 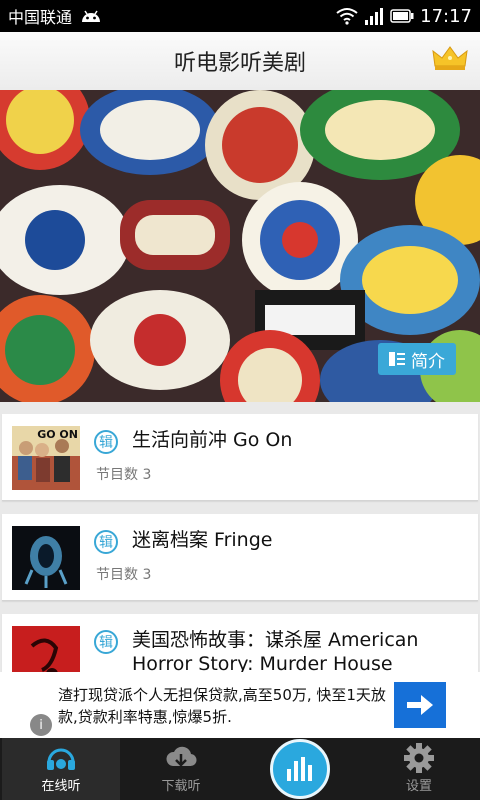 I want to click on ad-text: 渣打现贷派个人无担保贷款,高至50万, 快至1天放款,贷款利率特惠,惊爆5折., so click(x=222, y=706).